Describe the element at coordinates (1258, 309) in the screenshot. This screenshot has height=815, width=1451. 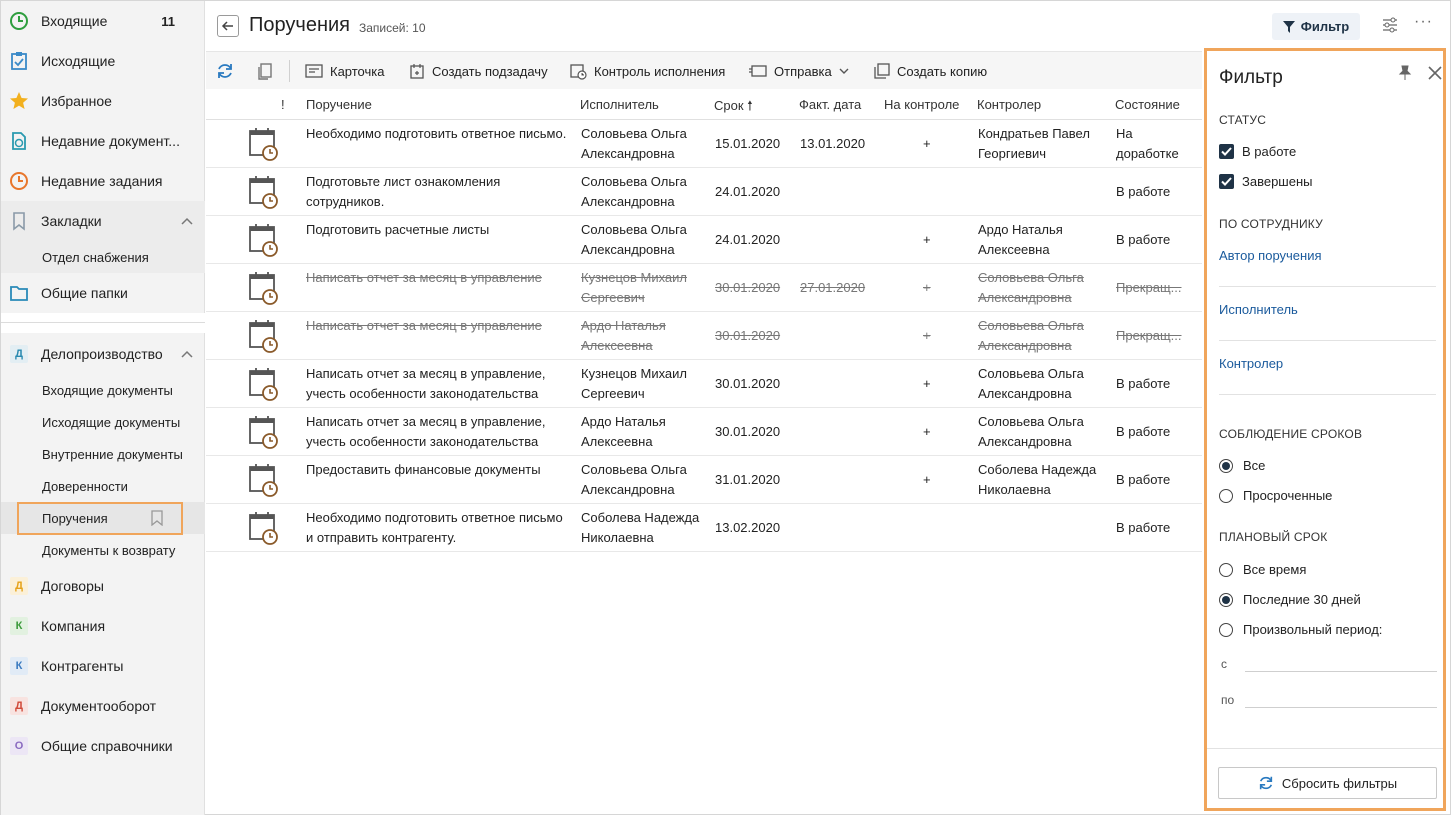
I see `executor-filter-link: Исполнитель` at that location.